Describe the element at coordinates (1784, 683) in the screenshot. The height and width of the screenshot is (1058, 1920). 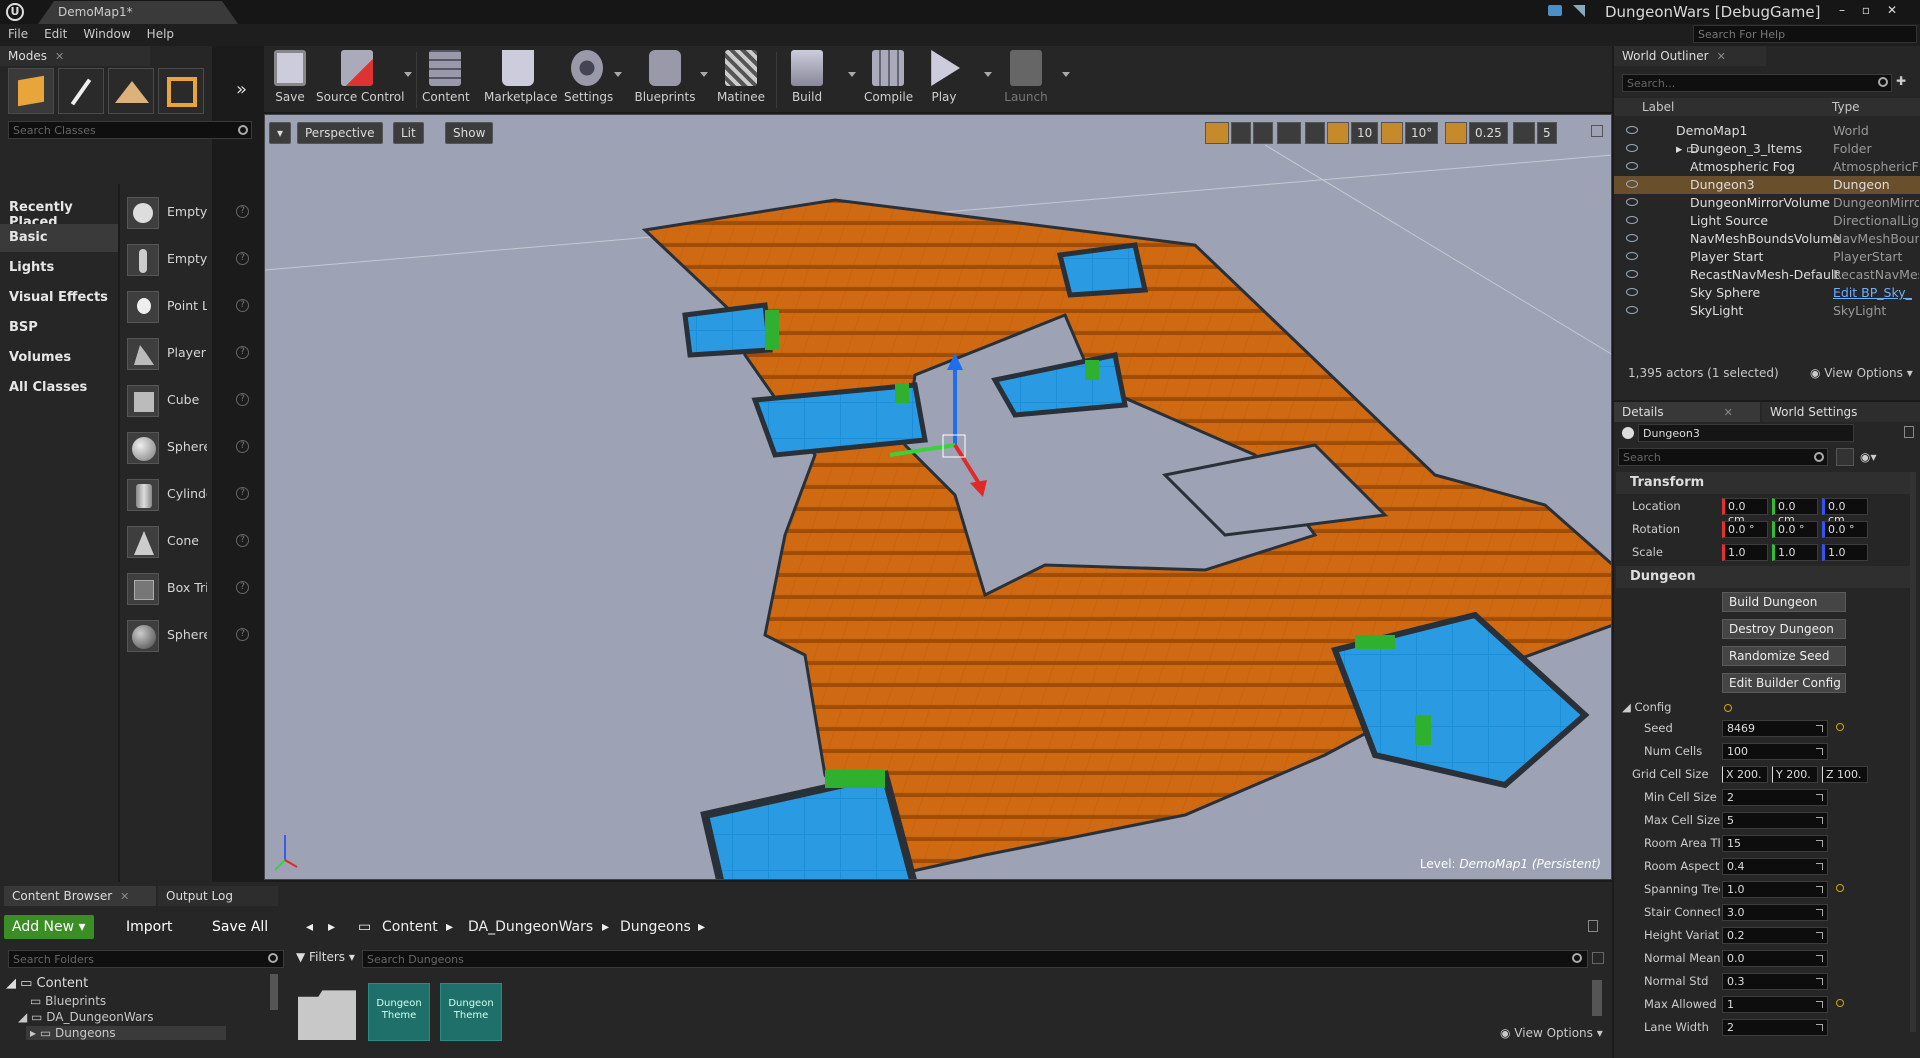
I see `edit-builder-config-button: Edit Builder Config` at that location.